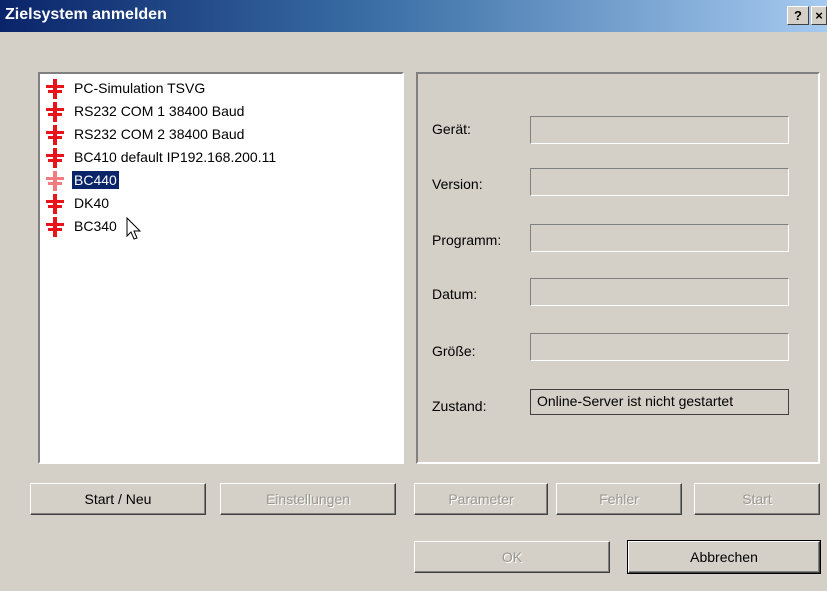 This screenshot has height=591, width=827. What do you see at coordinates (454, 351) in the screenshot?
I see `size-label: Größe:` at bounding box center [454, 351].